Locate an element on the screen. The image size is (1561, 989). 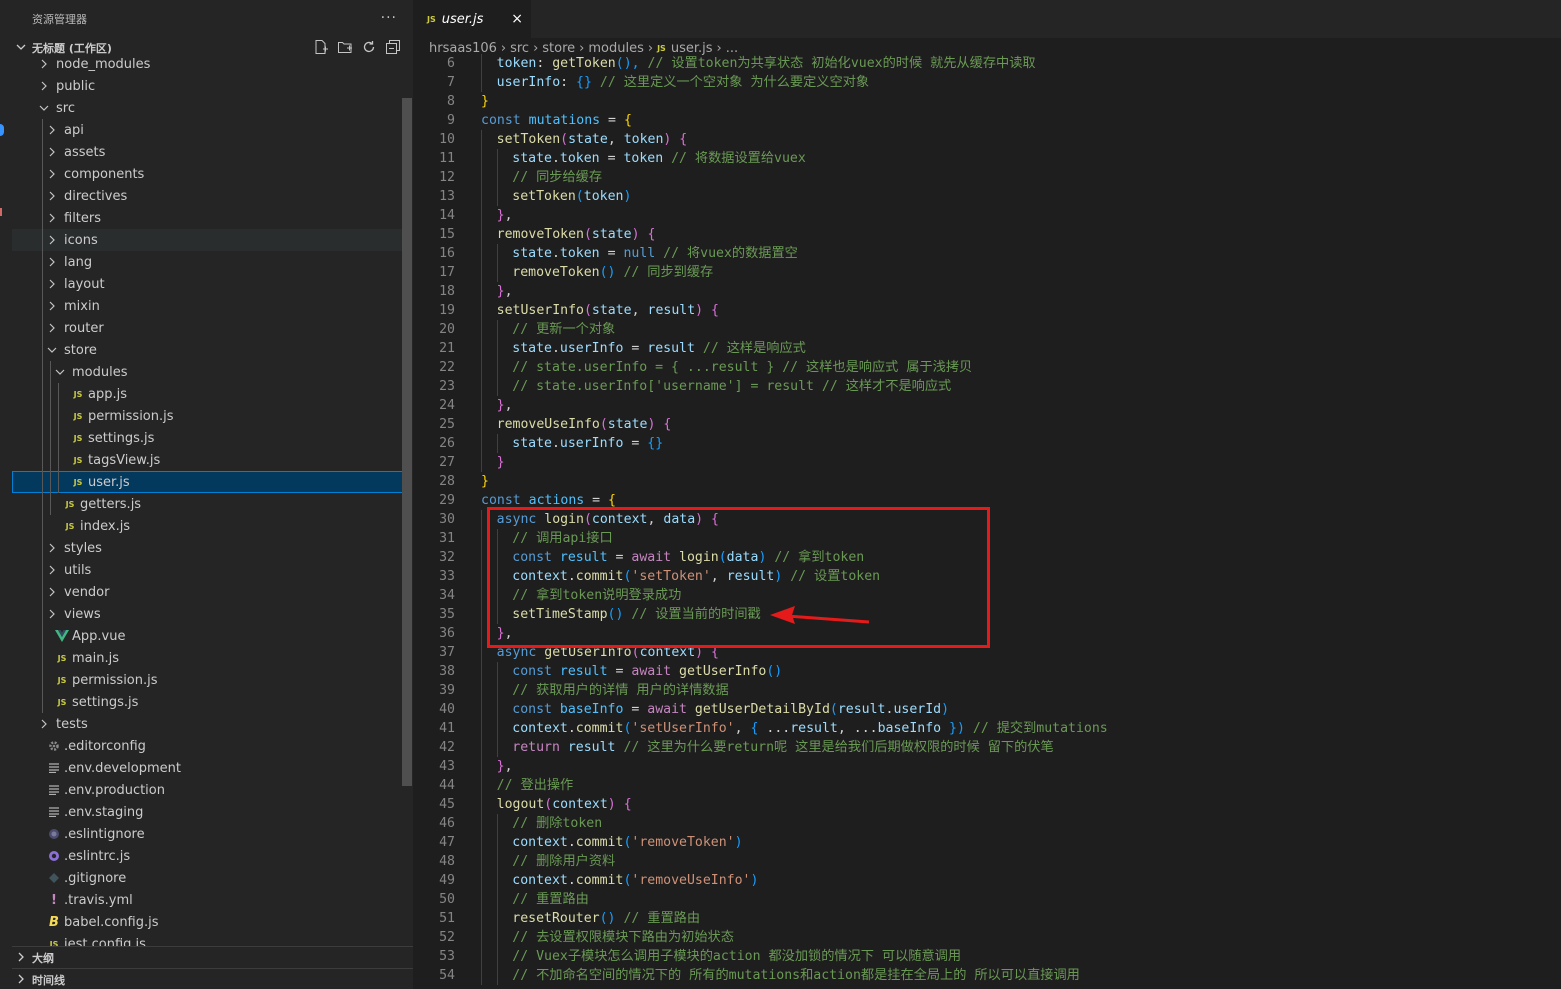
tree-folder: api is located at coordinates (211, 130).